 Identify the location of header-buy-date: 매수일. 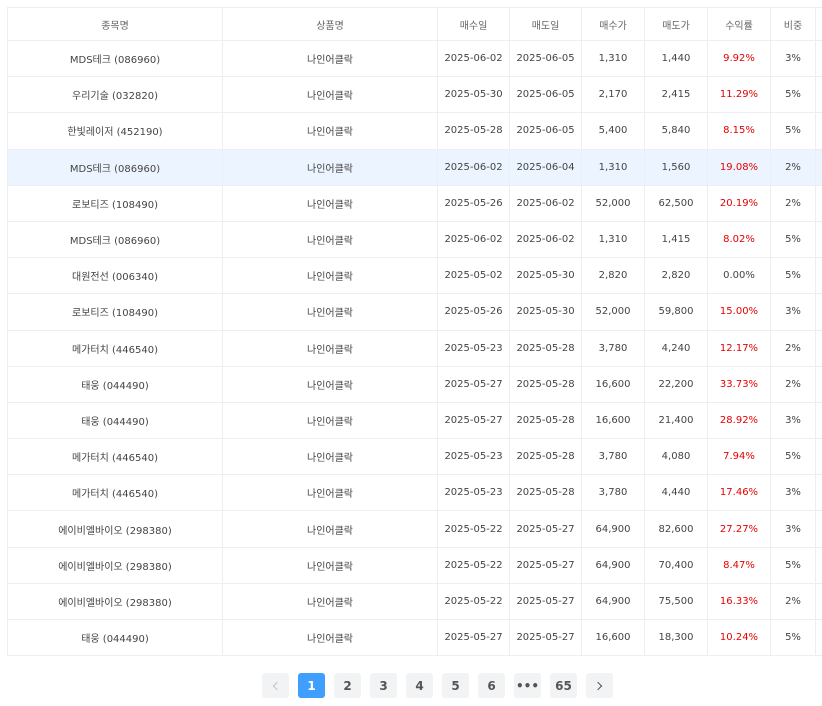
(473, 24).